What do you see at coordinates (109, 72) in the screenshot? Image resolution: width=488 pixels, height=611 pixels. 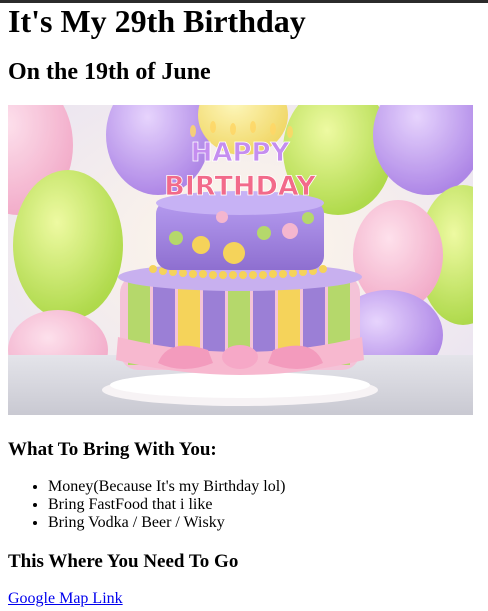 I see `date-heading: On the 19th of June` at bounding box center [109, 72].